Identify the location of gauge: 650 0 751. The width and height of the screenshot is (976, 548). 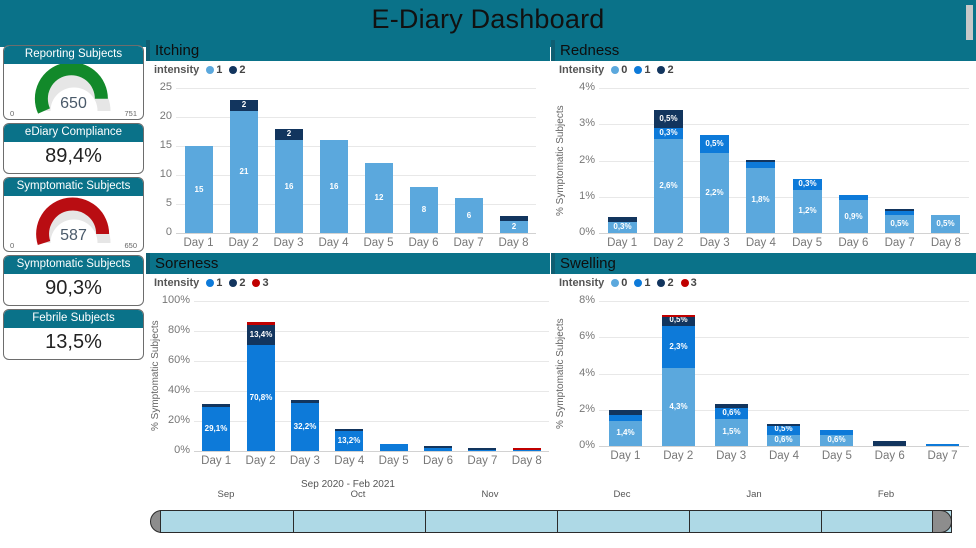
(73, 91).